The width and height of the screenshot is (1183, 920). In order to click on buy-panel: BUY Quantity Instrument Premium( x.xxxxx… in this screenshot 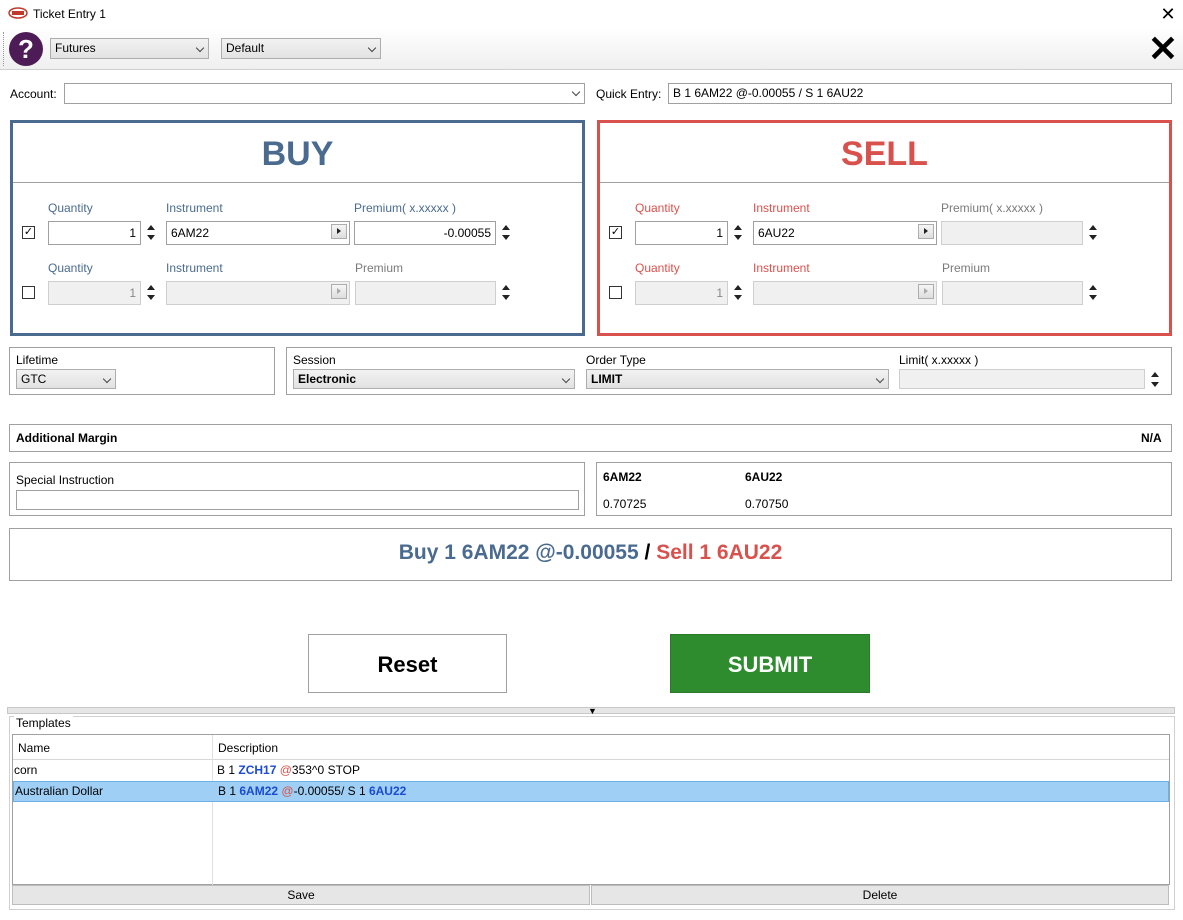, I will do `click(297, 228)`.